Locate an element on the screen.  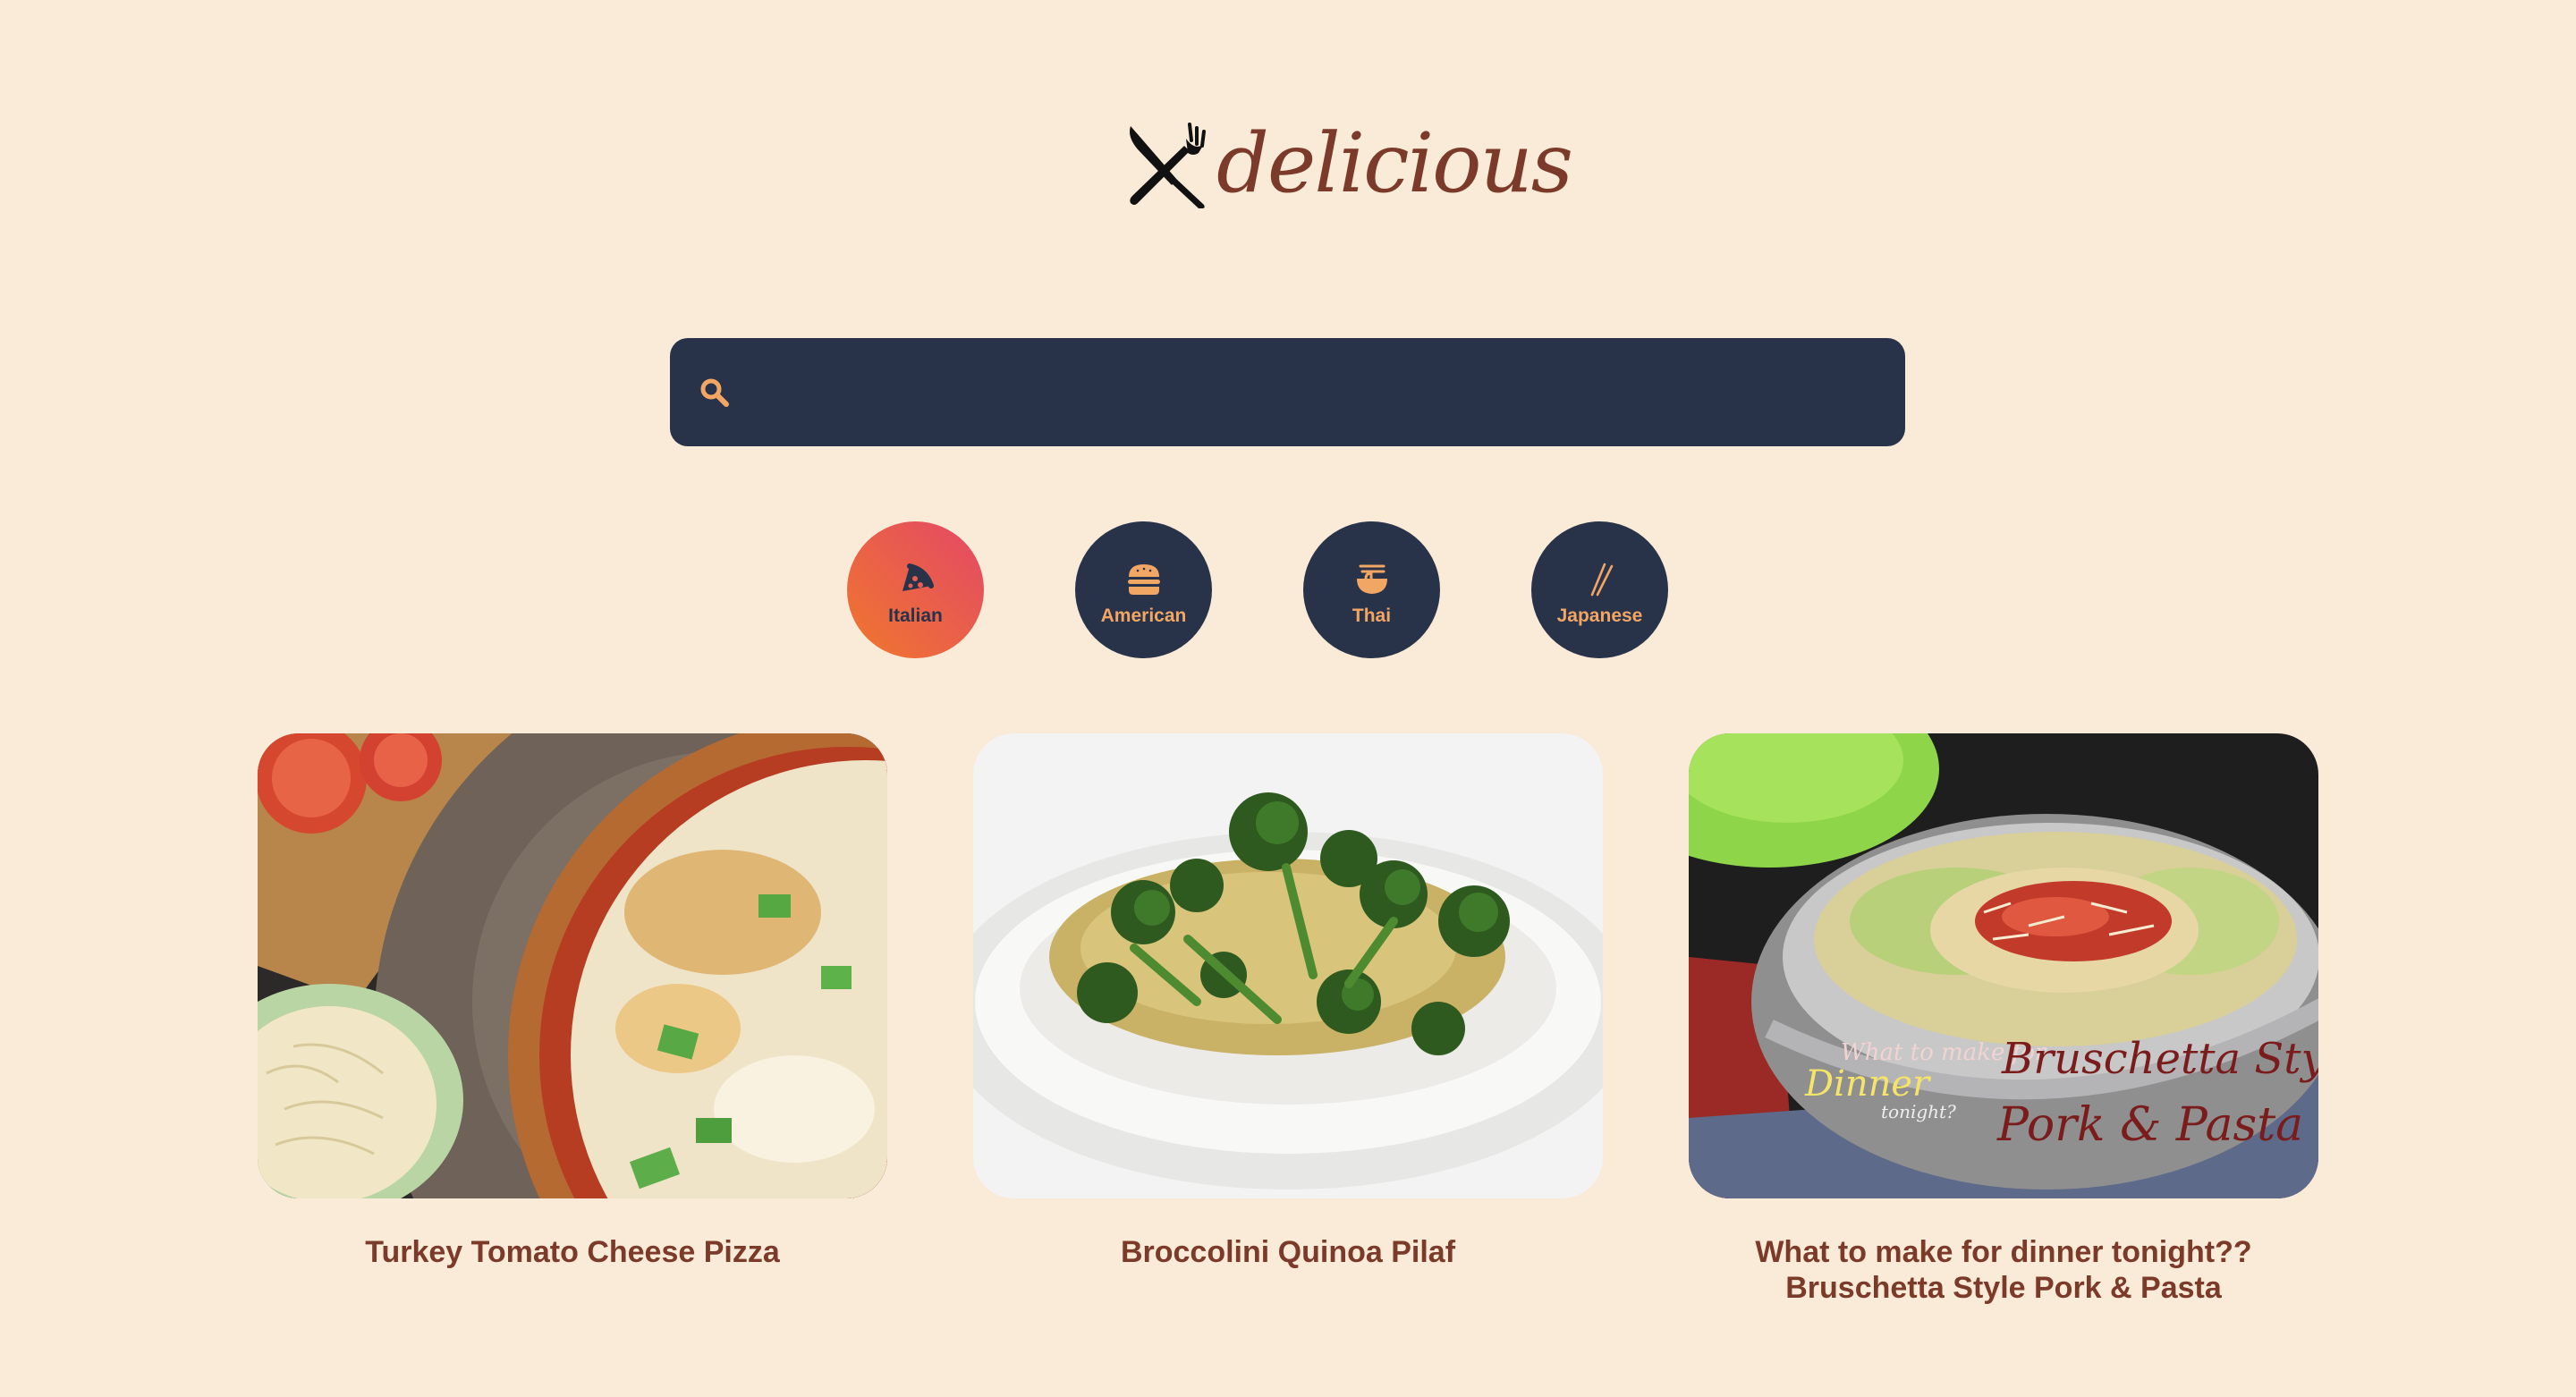
noodle-bowl-icon is located at coordinates (1371, 579).